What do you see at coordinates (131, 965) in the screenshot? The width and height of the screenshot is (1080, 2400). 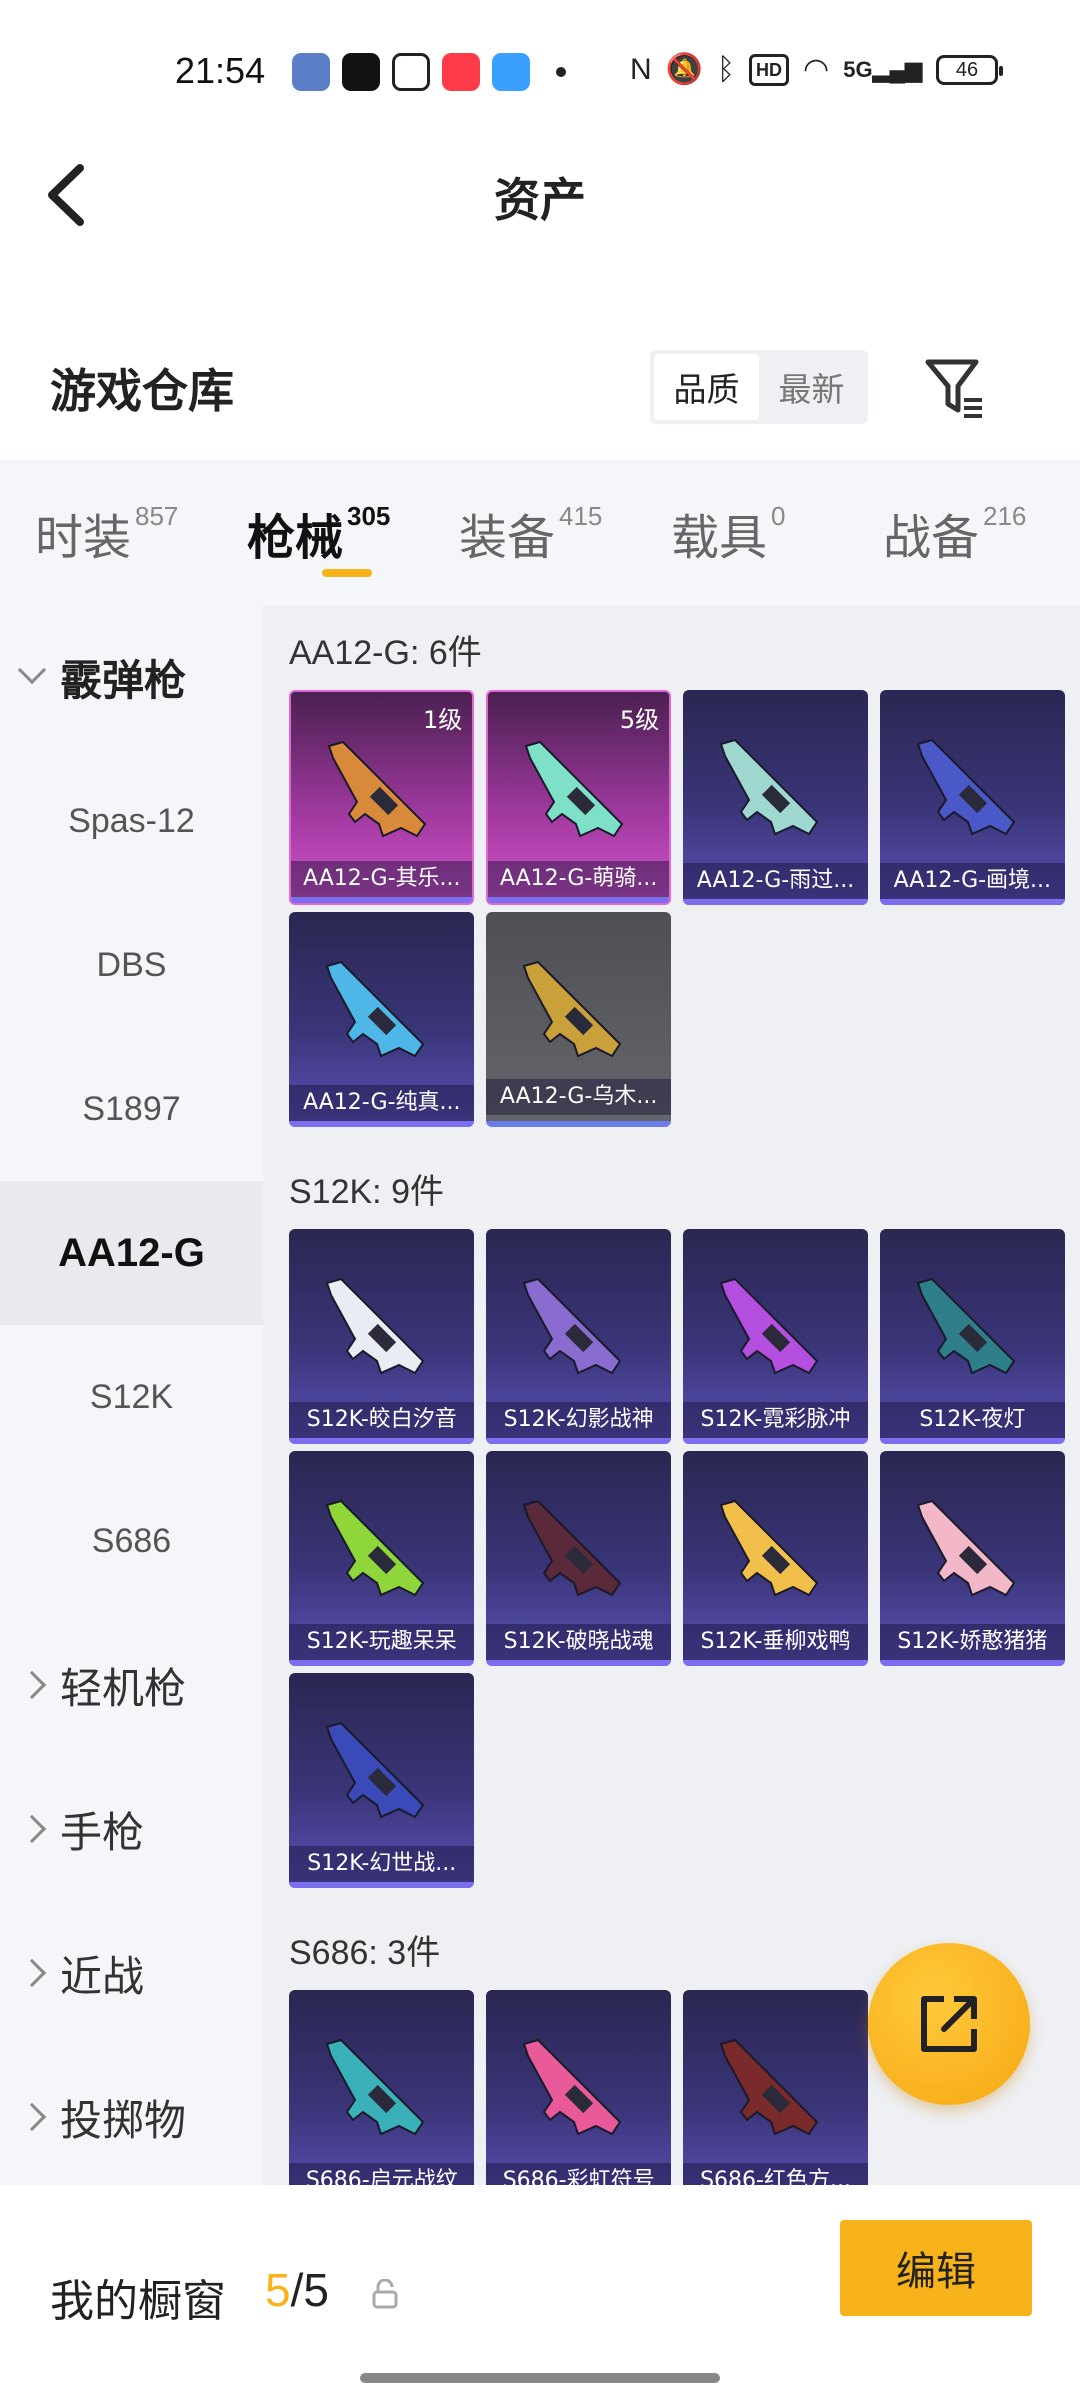 I see `nav-item-dbs: DBS` at bounding box center [131, 965].